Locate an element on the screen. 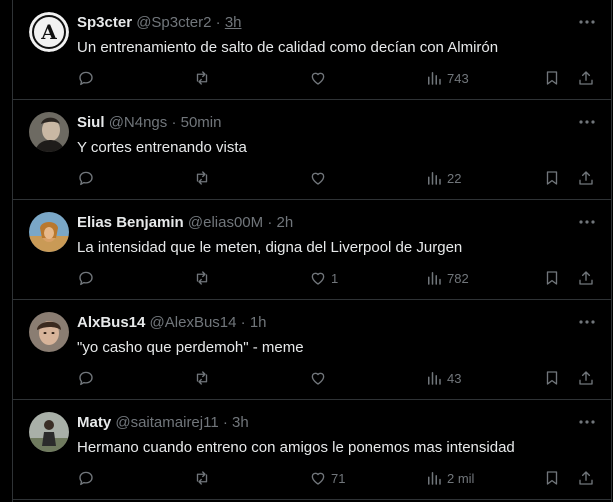  like-count: 1 is located at coordinates (335, 278).